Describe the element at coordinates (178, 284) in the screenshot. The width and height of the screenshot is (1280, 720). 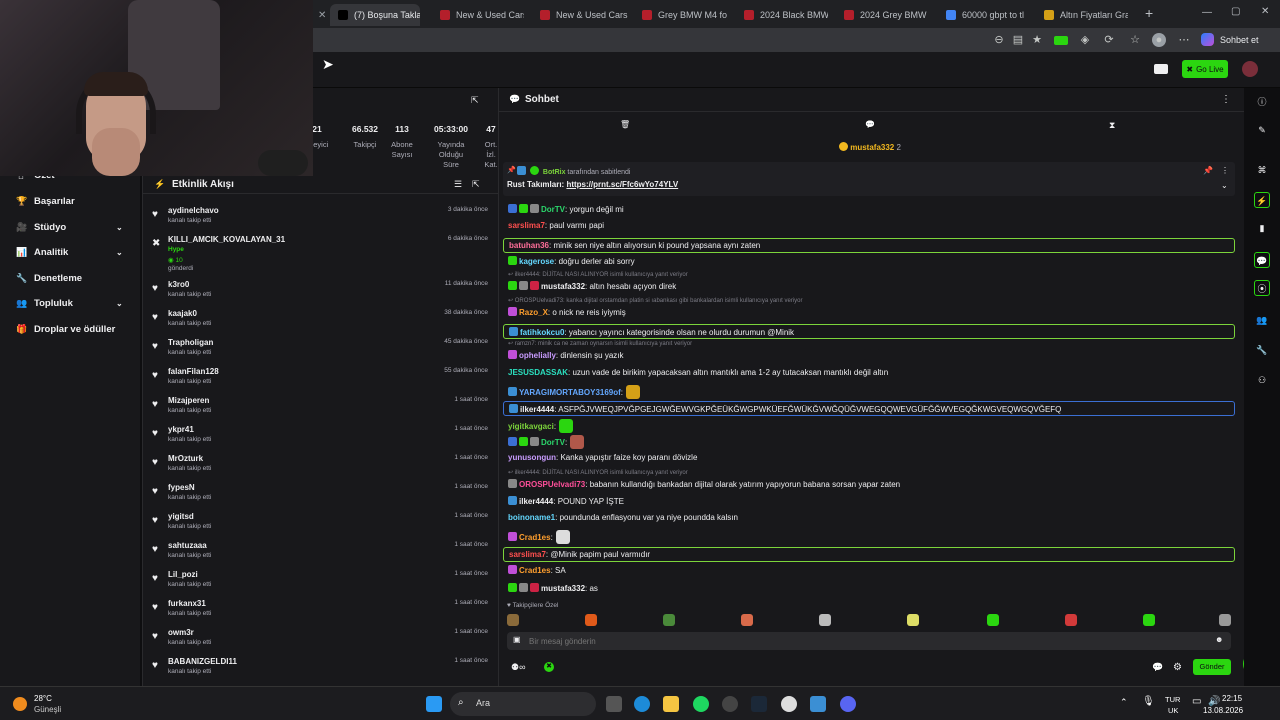
I see `feed-user: k3ro0` at that location.